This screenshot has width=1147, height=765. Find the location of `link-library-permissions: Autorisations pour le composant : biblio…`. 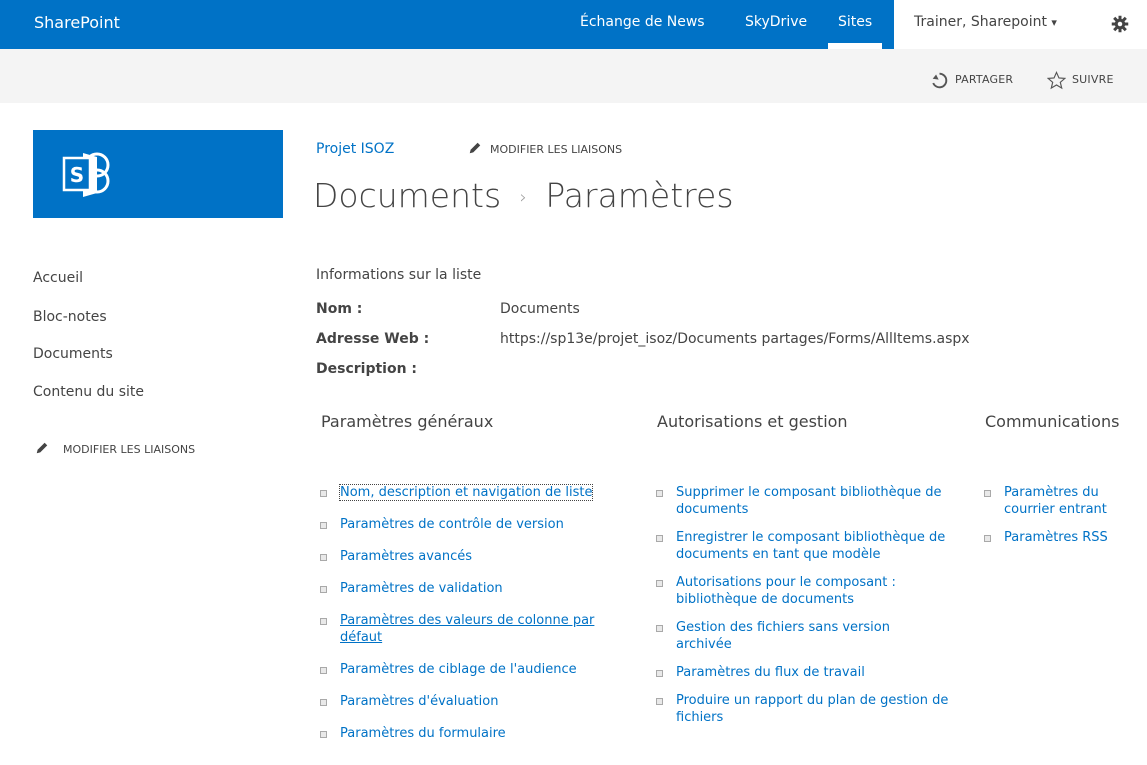

link-library-permissions: Autorisations pour le composant : biblio… is located at coordinates (803, 591).